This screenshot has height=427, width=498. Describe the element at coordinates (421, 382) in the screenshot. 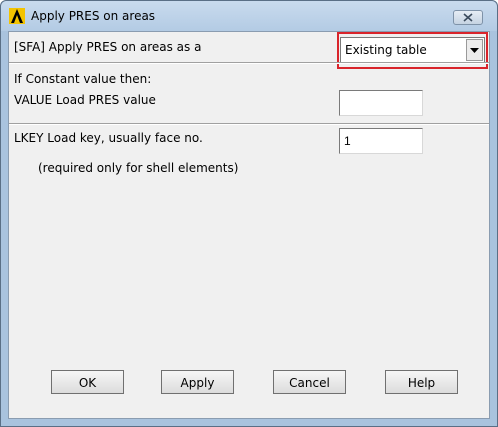

I see `help-button: Help` at that location.